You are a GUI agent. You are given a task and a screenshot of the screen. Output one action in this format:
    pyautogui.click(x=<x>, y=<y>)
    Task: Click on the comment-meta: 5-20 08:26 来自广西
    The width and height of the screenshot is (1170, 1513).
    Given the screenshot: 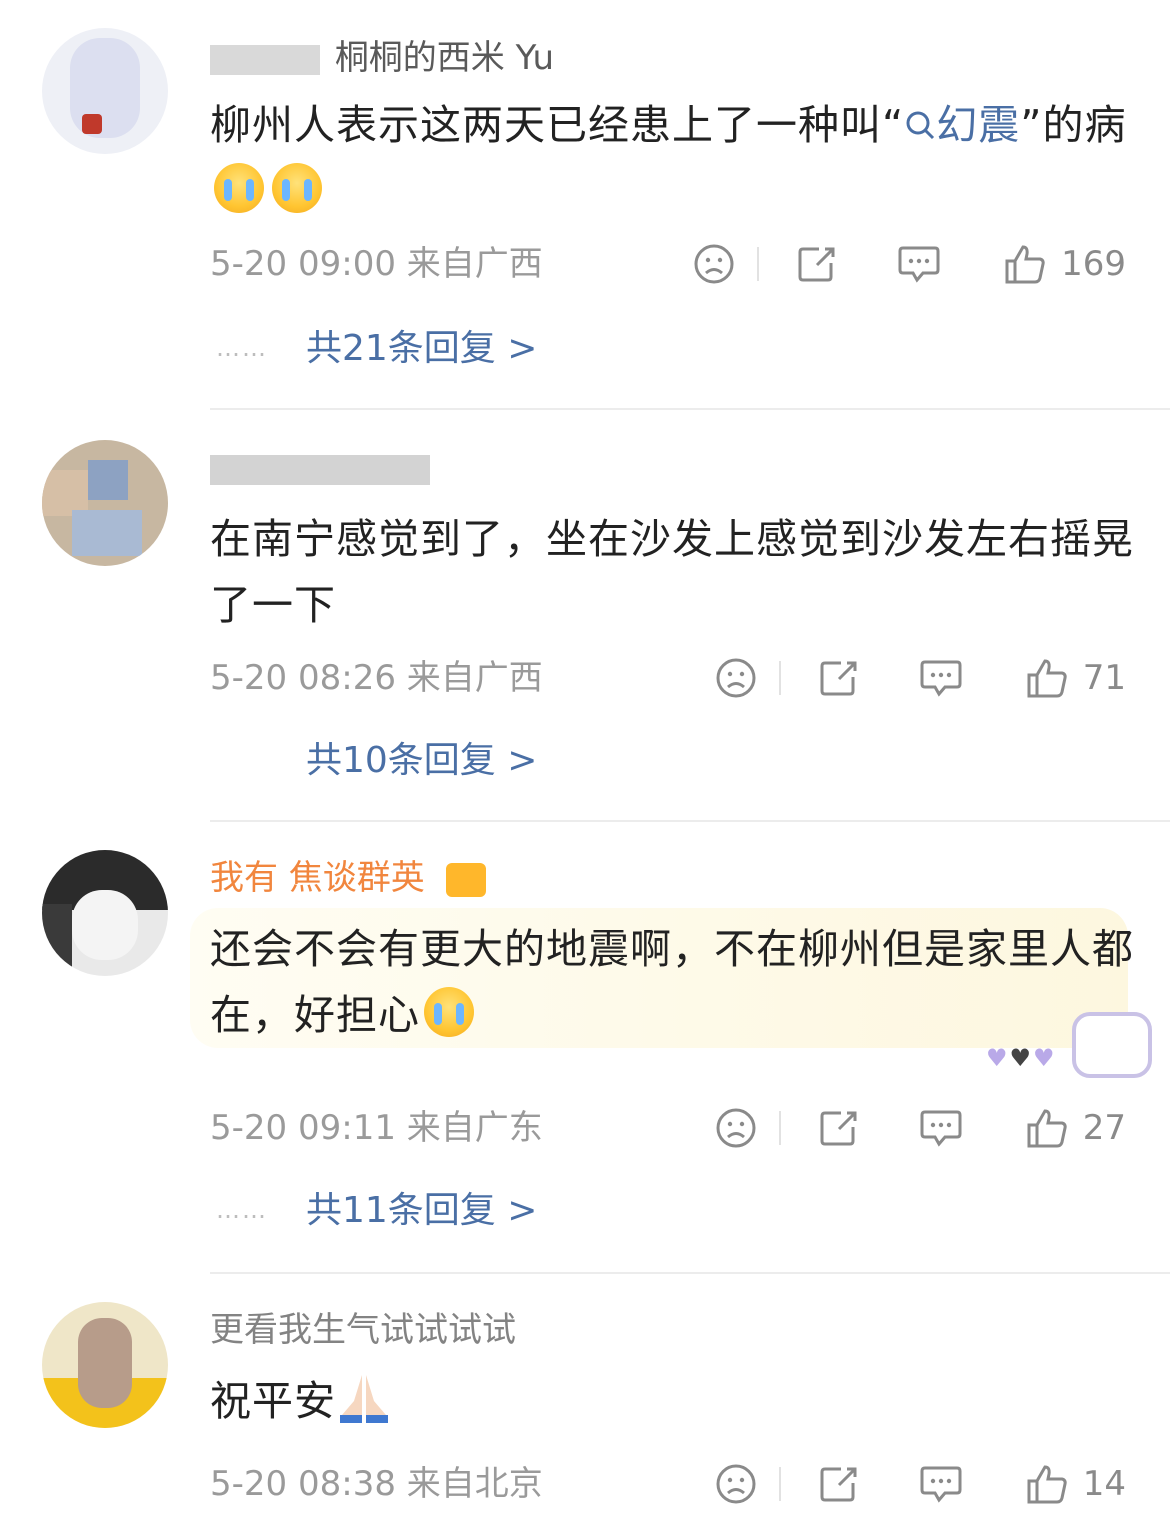 What is the action you would take?
    pyautogui.click(x=376, y=678)
    